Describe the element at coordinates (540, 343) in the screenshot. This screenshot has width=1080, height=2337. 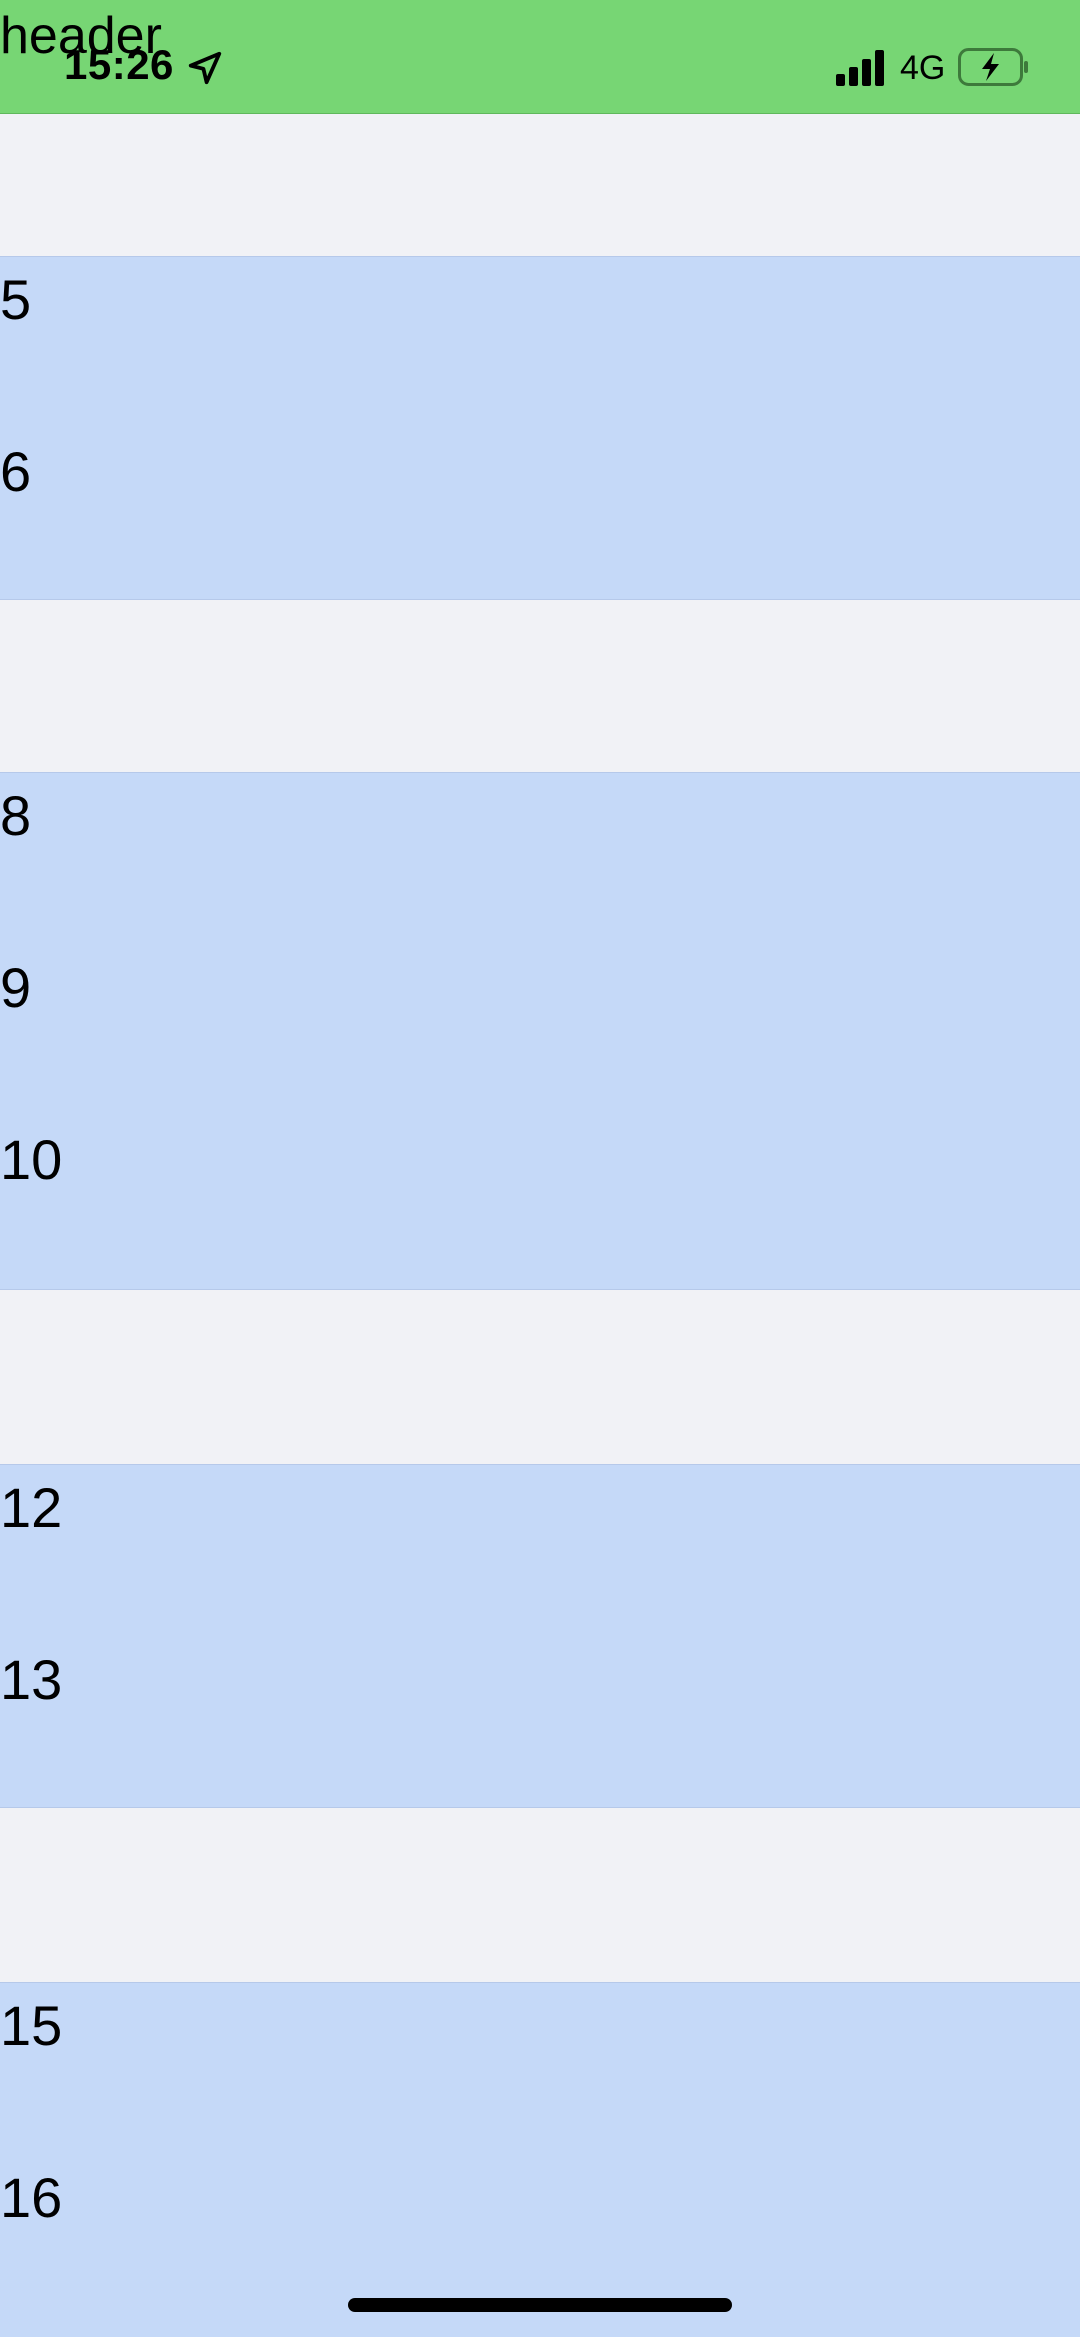
I see `list-item: 5` at that location.